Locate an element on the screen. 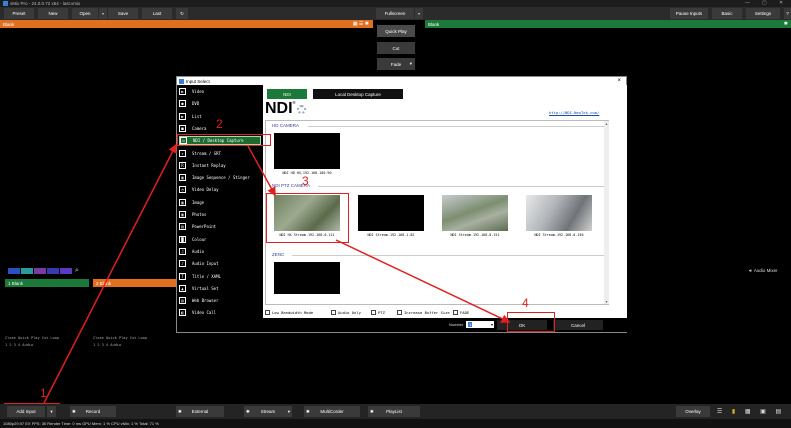 This screenshot has width=791, height=428. stream-button: ✱ Stream ▾ is located at coordinates (268, 411).